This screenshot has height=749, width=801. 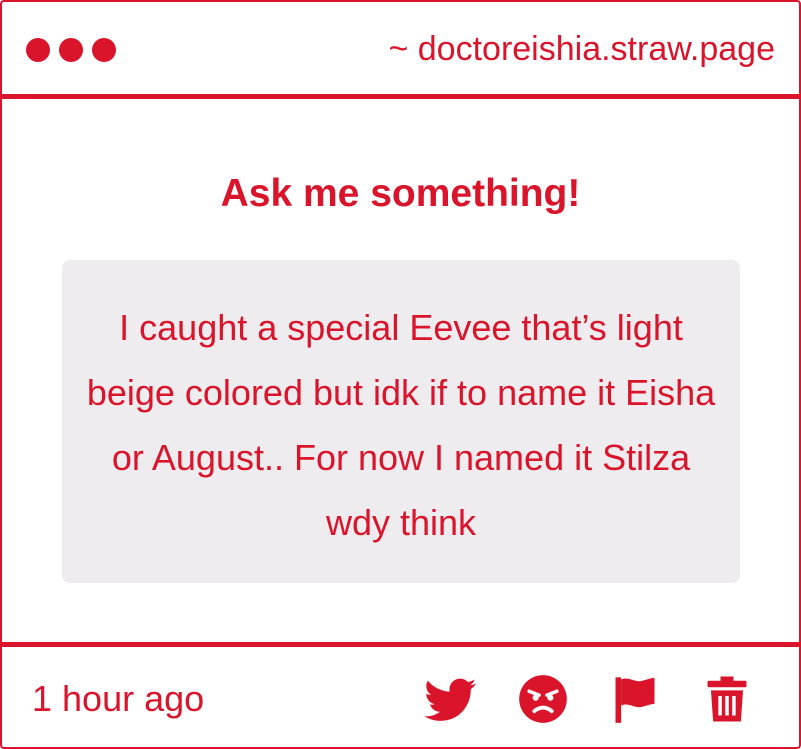 I want to click on flag-icon, so click(x=635, y=700).